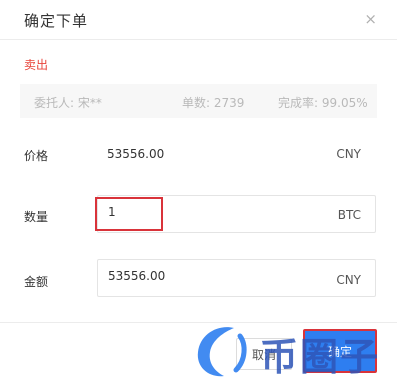 This screenshot has height=384, width=397. What do you see at coordinates (323, 103) in the screenshot?
I see `merchant-completion-rate: 完成率: 99.05%` at bounding box center [323, 103].